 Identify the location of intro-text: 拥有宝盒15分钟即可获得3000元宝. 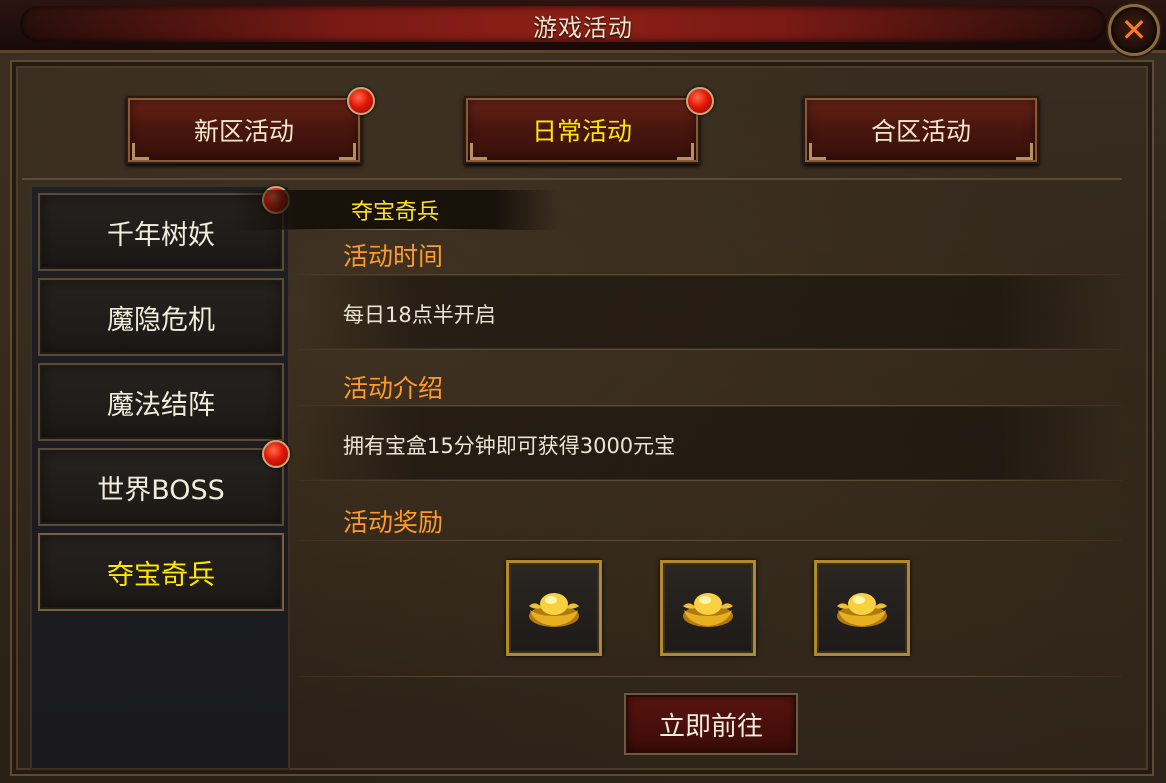
(509, 446).